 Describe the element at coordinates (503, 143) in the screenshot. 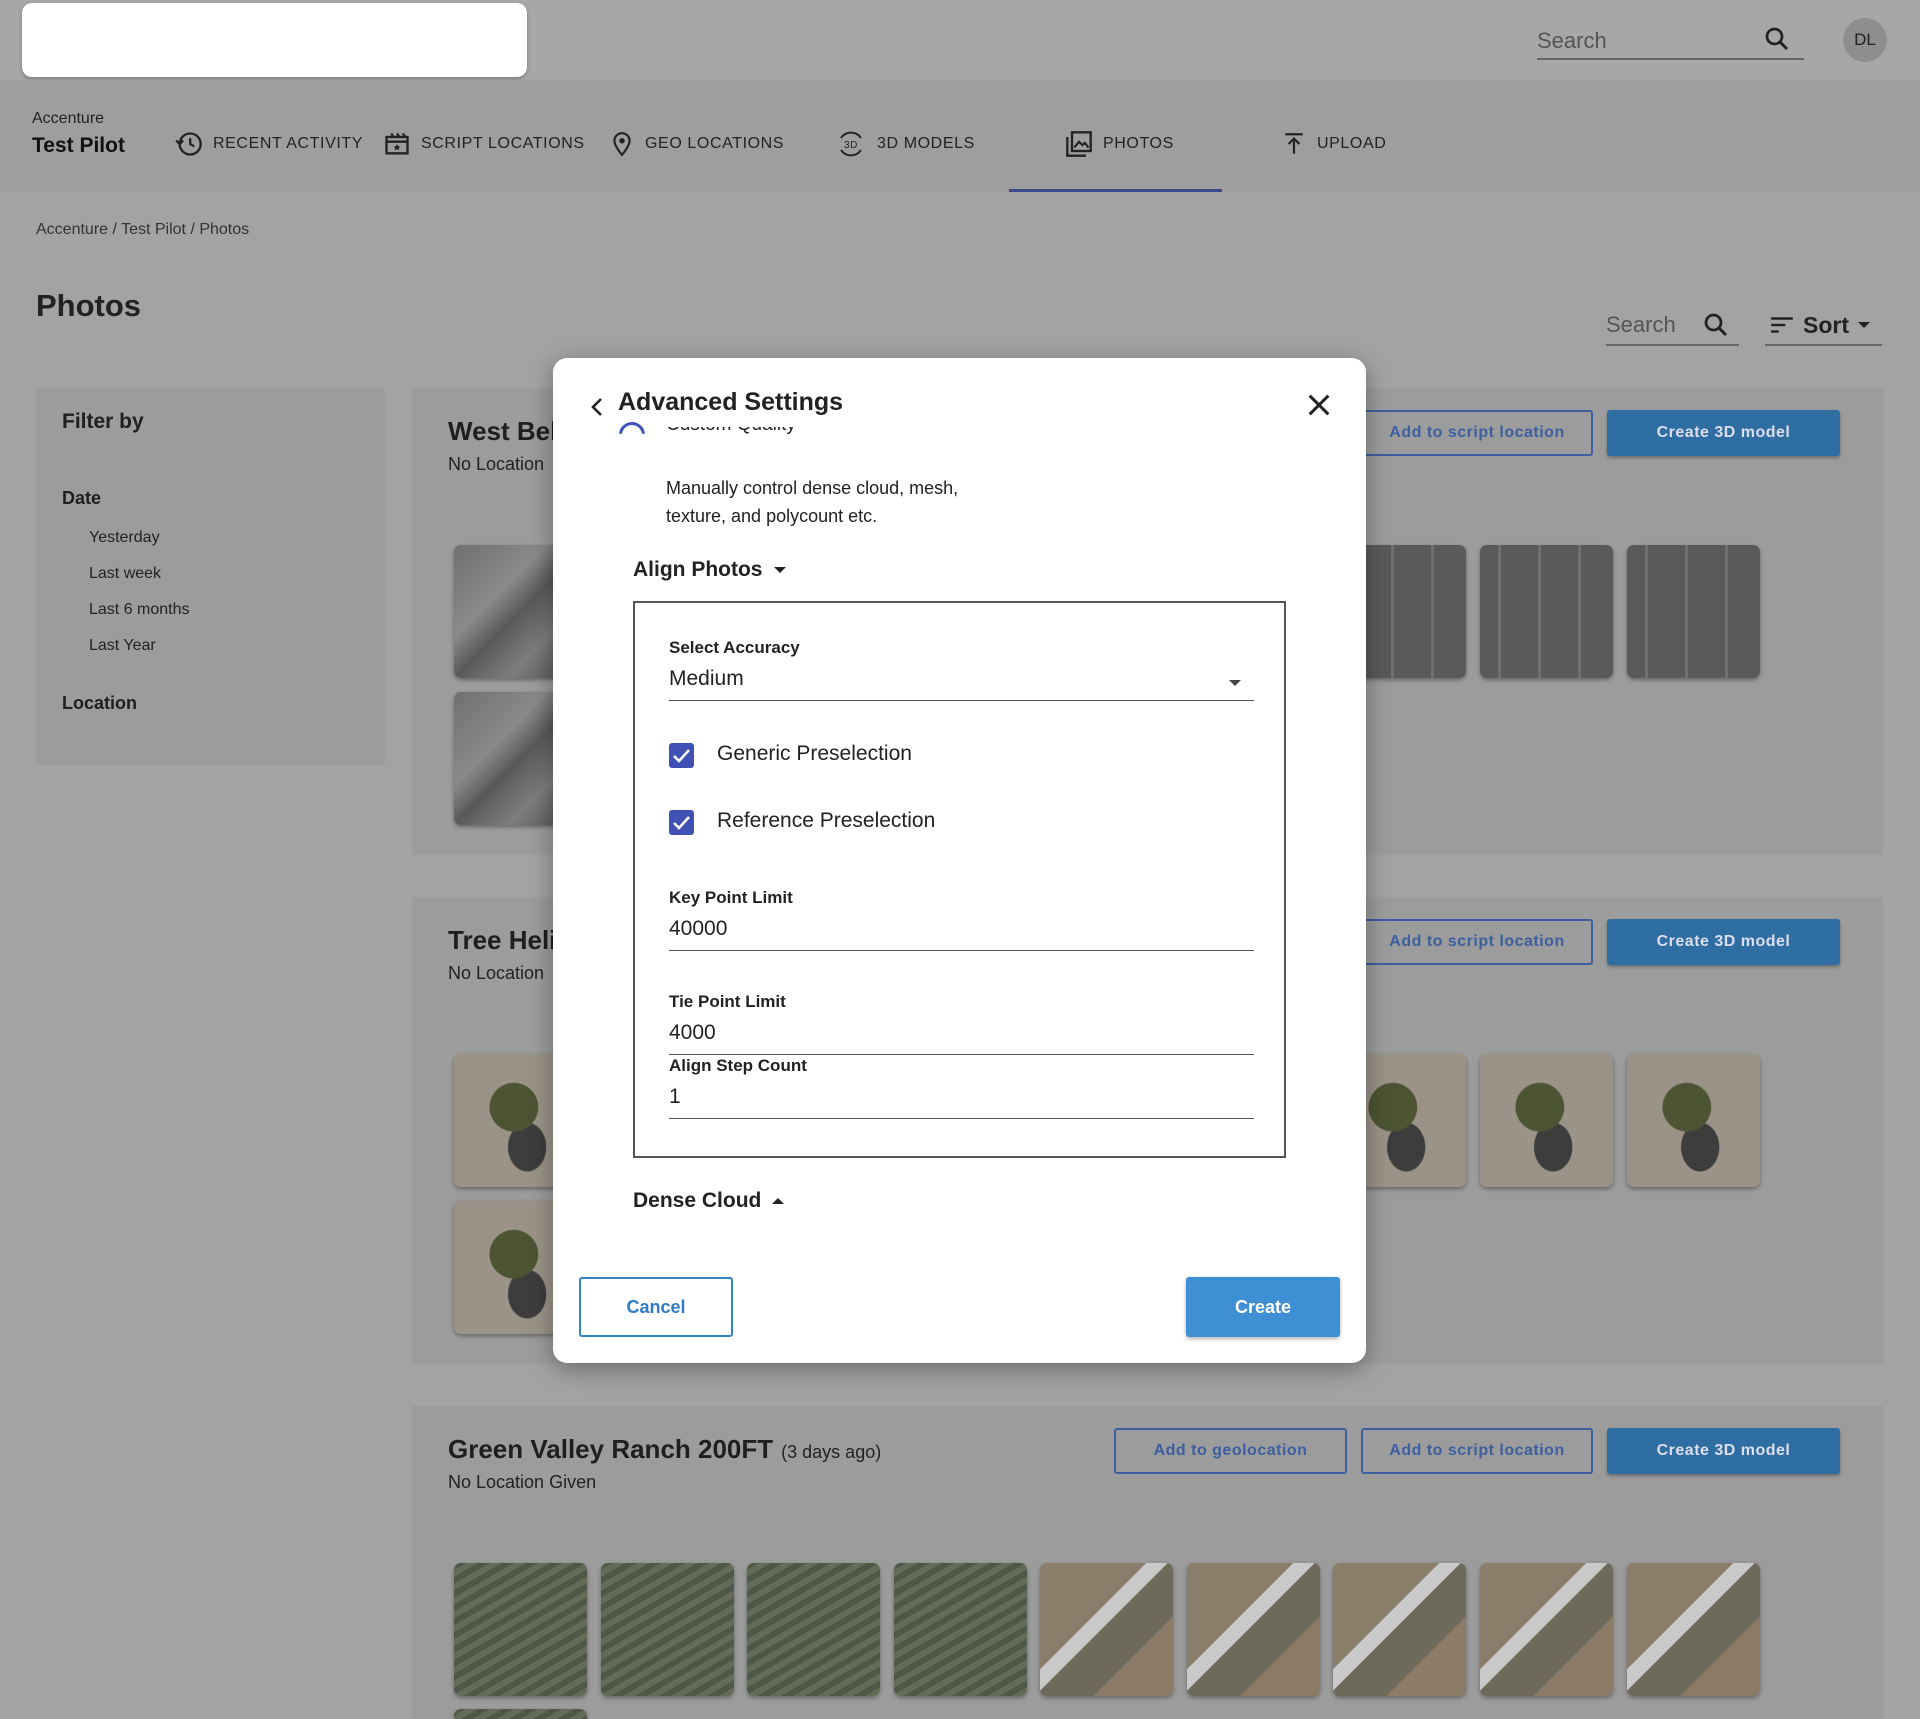

I see `tab-label: SCRIPT LOCATIONS` at that location.